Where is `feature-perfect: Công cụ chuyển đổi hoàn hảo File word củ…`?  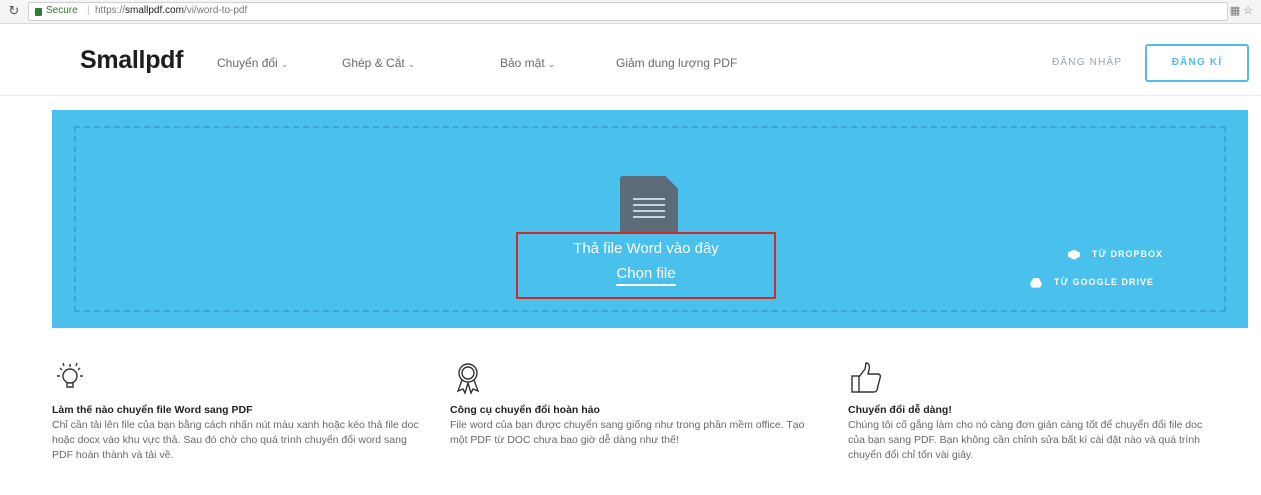
feature-perfect: Công cụ chuyển đổi hoàn hảo File word củ… is located at coordinates (635, 404).